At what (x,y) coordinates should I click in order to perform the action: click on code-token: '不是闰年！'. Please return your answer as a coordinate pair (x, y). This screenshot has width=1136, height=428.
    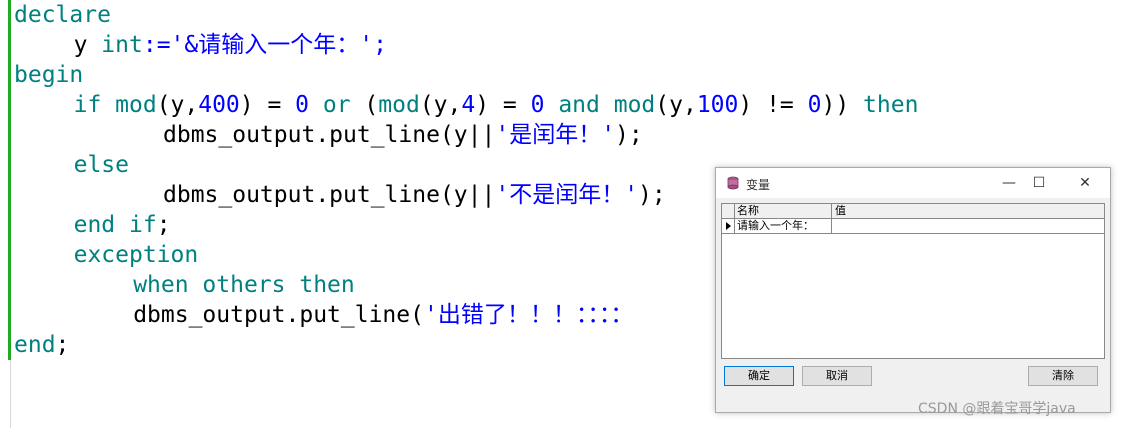
    Looking at the image, I should click on (567, 195).